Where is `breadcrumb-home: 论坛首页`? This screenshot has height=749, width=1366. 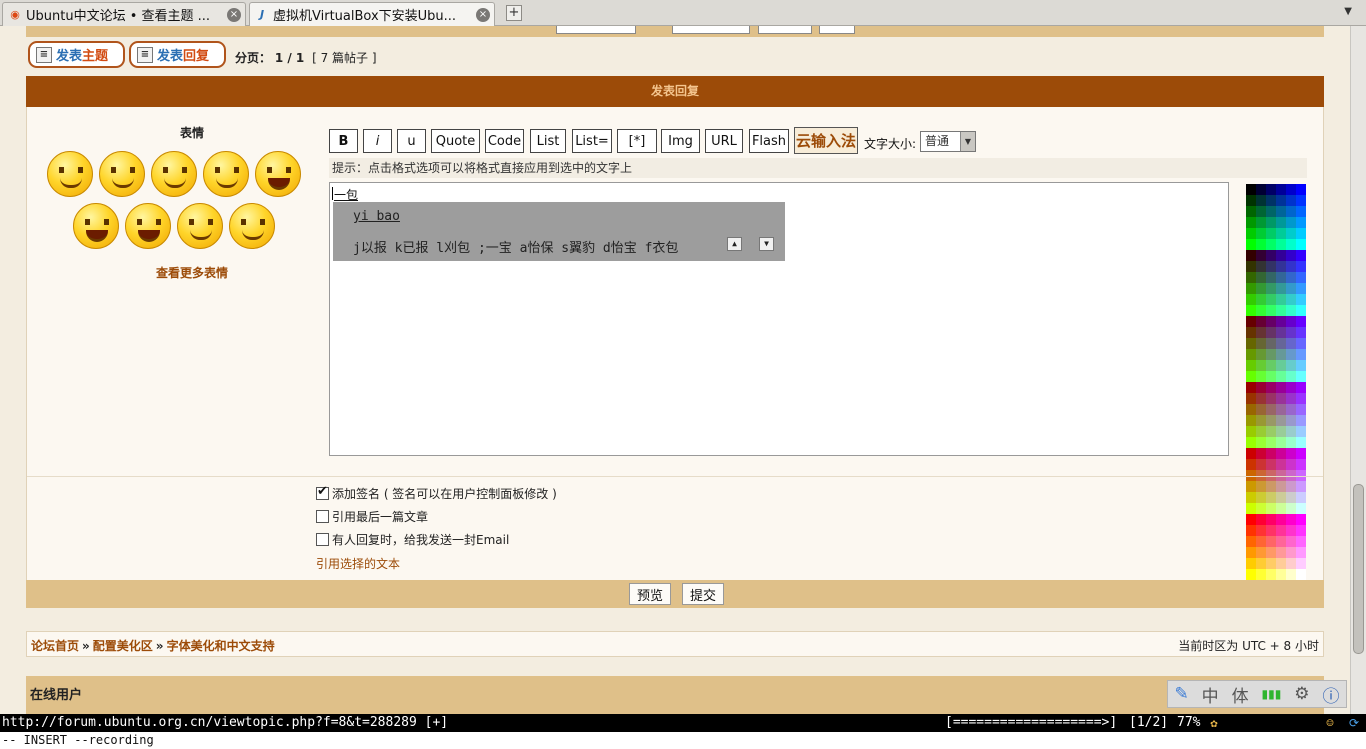
breadcrumb-home: 论坛首页 is located at coordinates (55, 646).